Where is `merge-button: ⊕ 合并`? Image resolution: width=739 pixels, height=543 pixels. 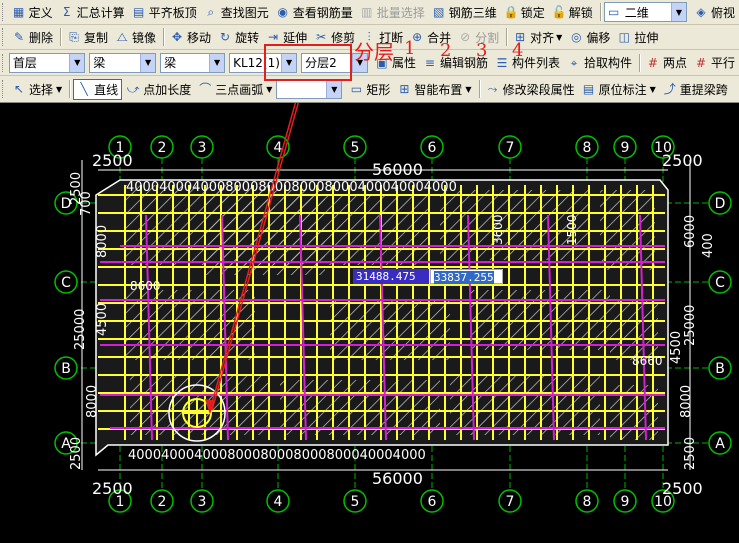
merge-button: ⊕ 合并 is located at coordinates (430, 37).